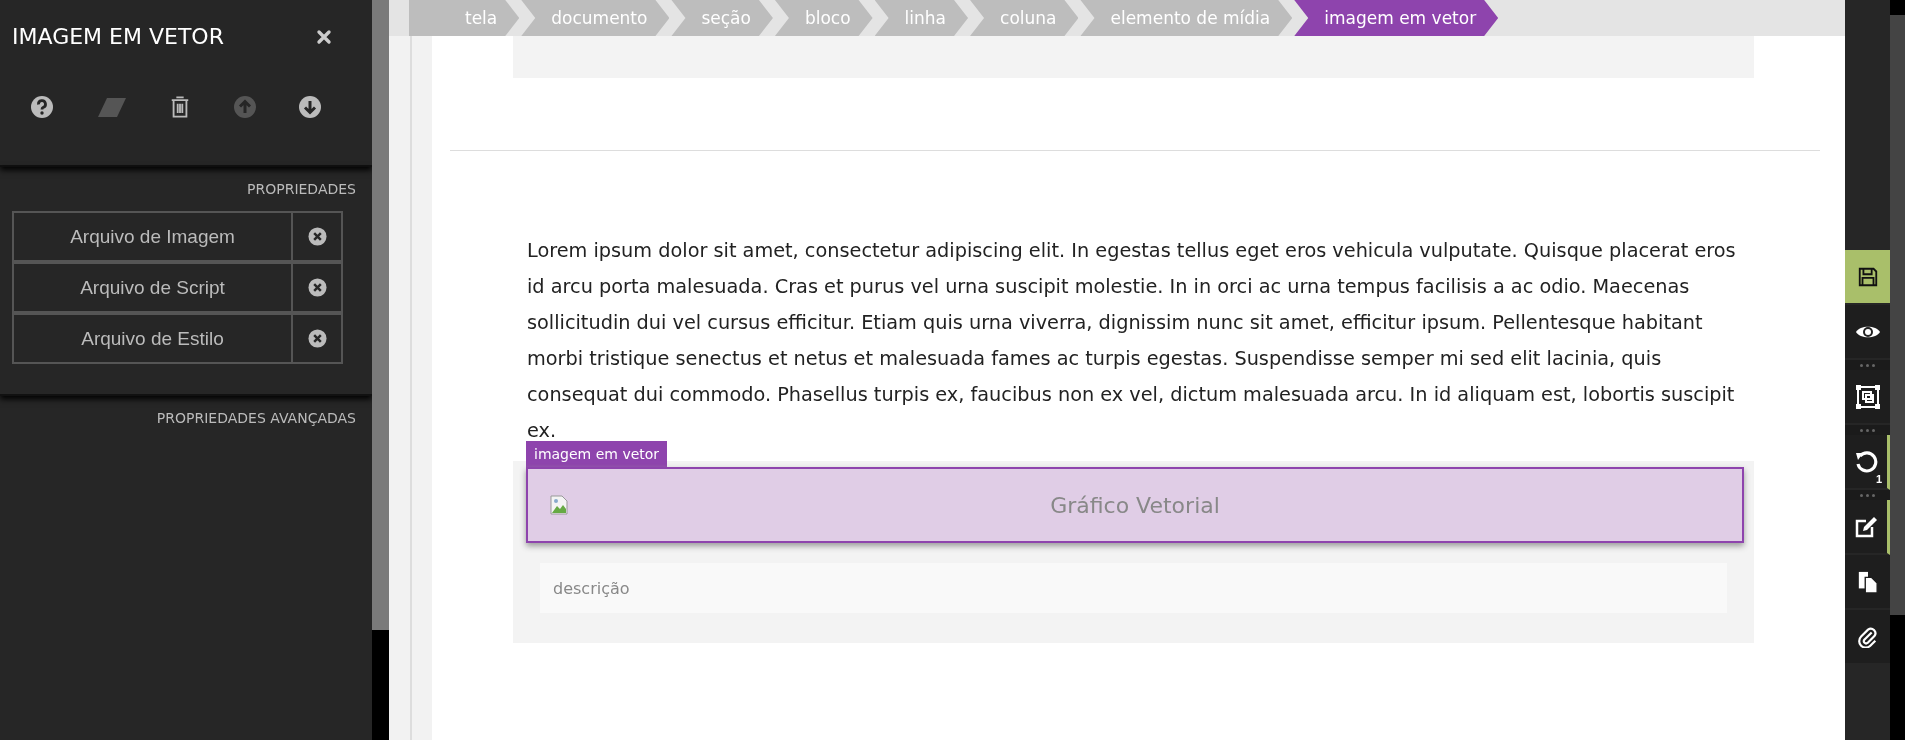 The width and height of the screenshot is (1905, 740). I want to click on section-title: PROPRIEDADES AVANÇADAS, so click(256, 418).